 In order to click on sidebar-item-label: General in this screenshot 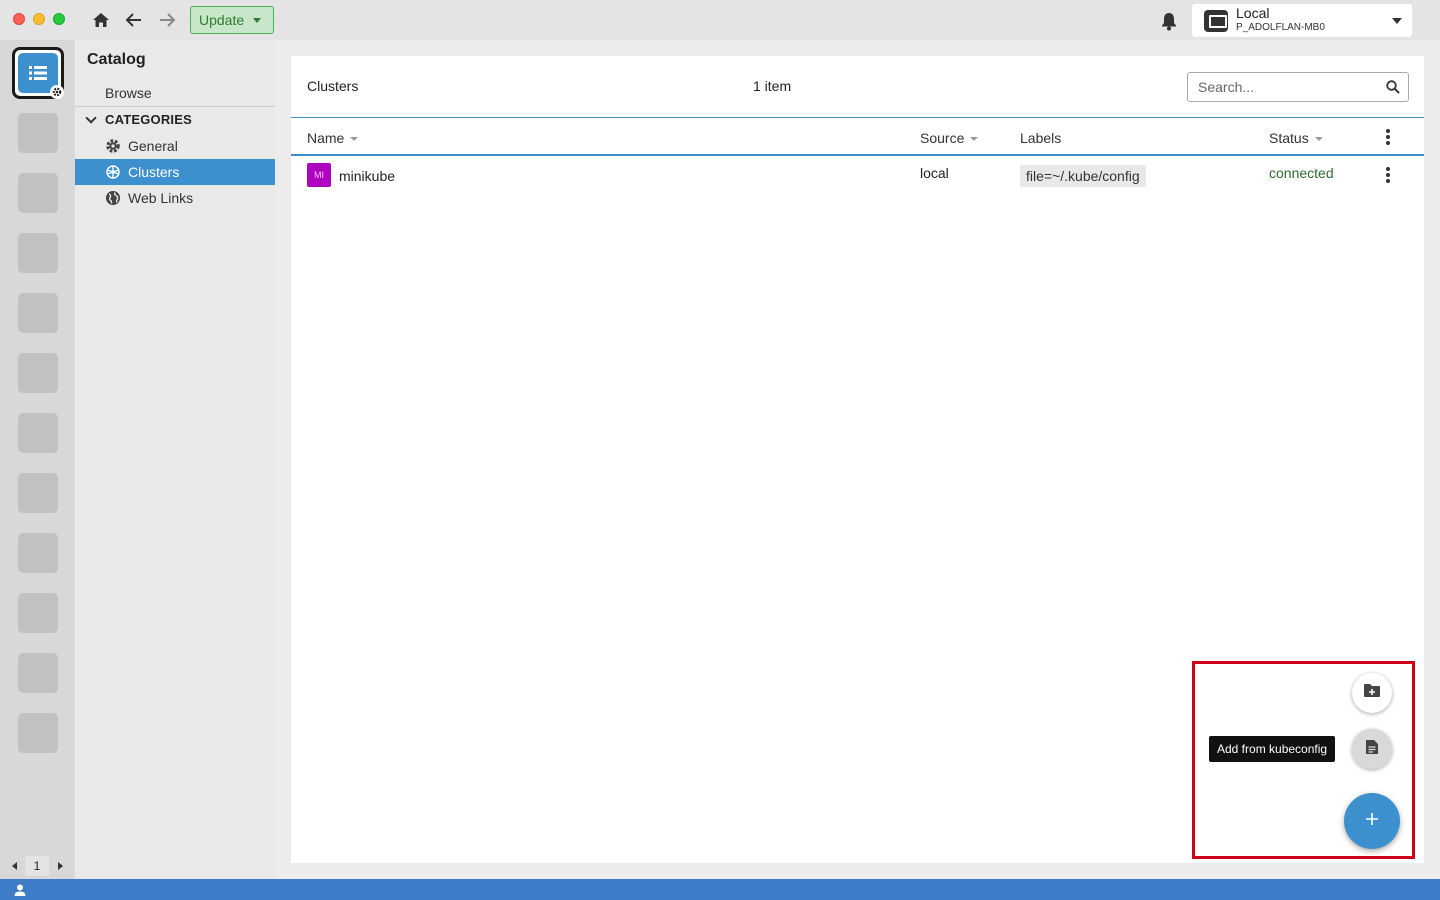, I will do `click(153, 146)`.